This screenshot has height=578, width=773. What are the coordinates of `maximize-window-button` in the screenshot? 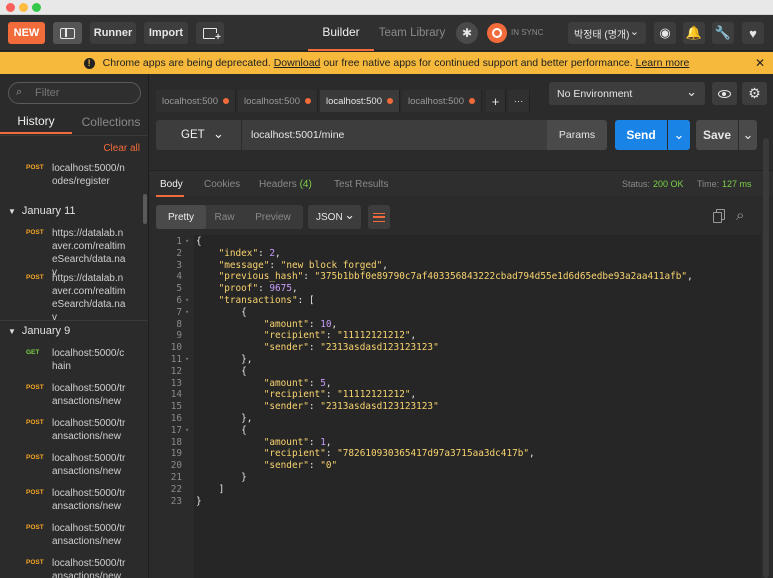 It's located at (36, 7).